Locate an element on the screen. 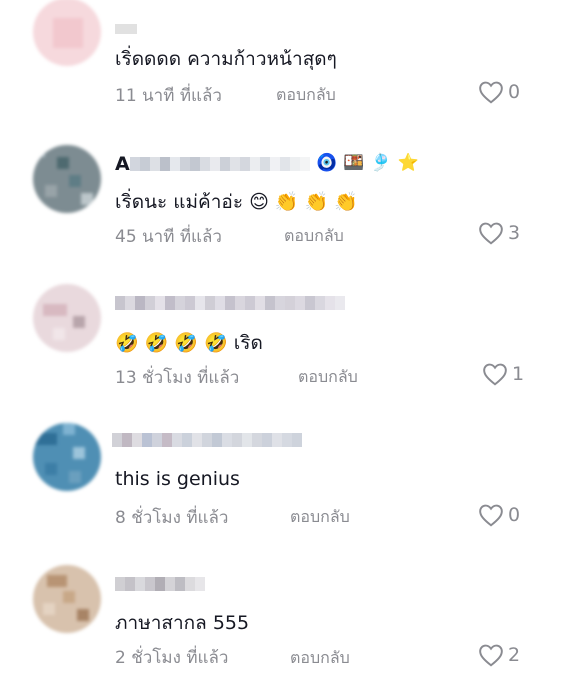 The width and height of the screenshot is (573, 693). like-button: 1 is located at coordinates (503, 374).